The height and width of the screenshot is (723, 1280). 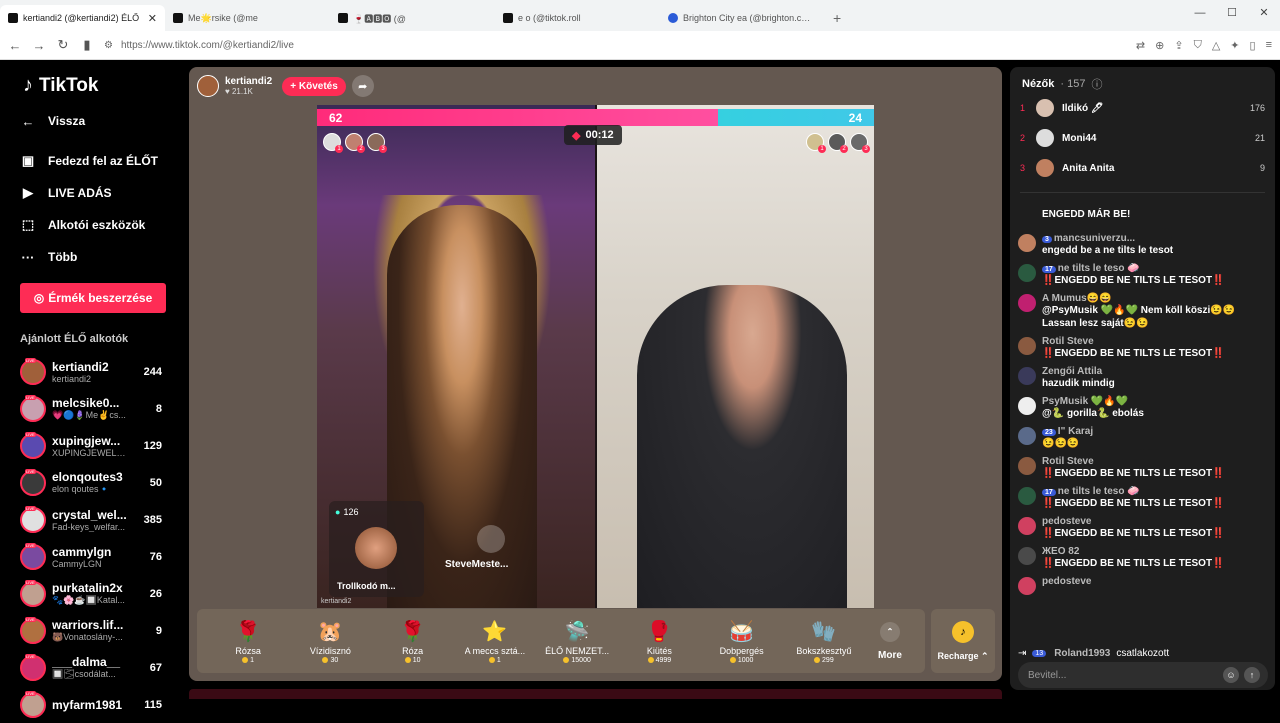 I want to click on gift-item: 🛸 ÉLŐ NEMZET... 15000, so click(x=577, y=641).